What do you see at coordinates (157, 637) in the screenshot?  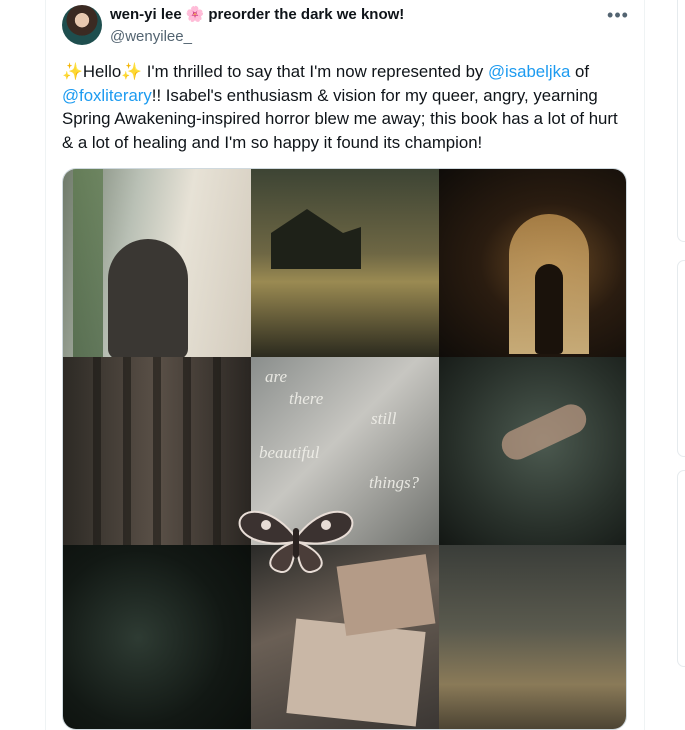 I see `moodboard-photo-dark-figure` at bounding box center [157, 637].